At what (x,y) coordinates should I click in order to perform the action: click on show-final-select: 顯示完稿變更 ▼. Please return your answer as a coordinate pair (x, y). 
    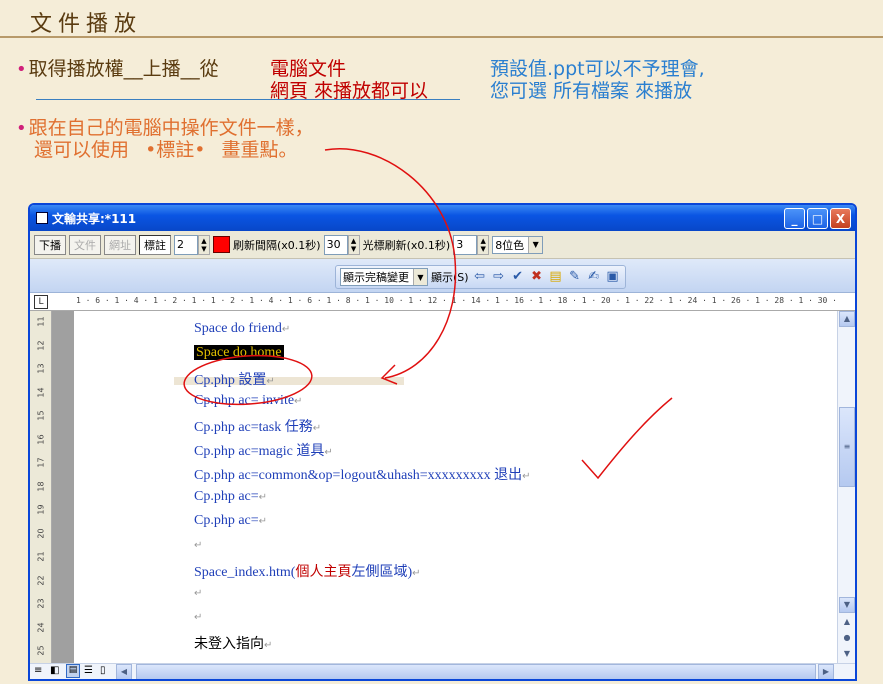
    Looking at the image, I should click on (384, 277).